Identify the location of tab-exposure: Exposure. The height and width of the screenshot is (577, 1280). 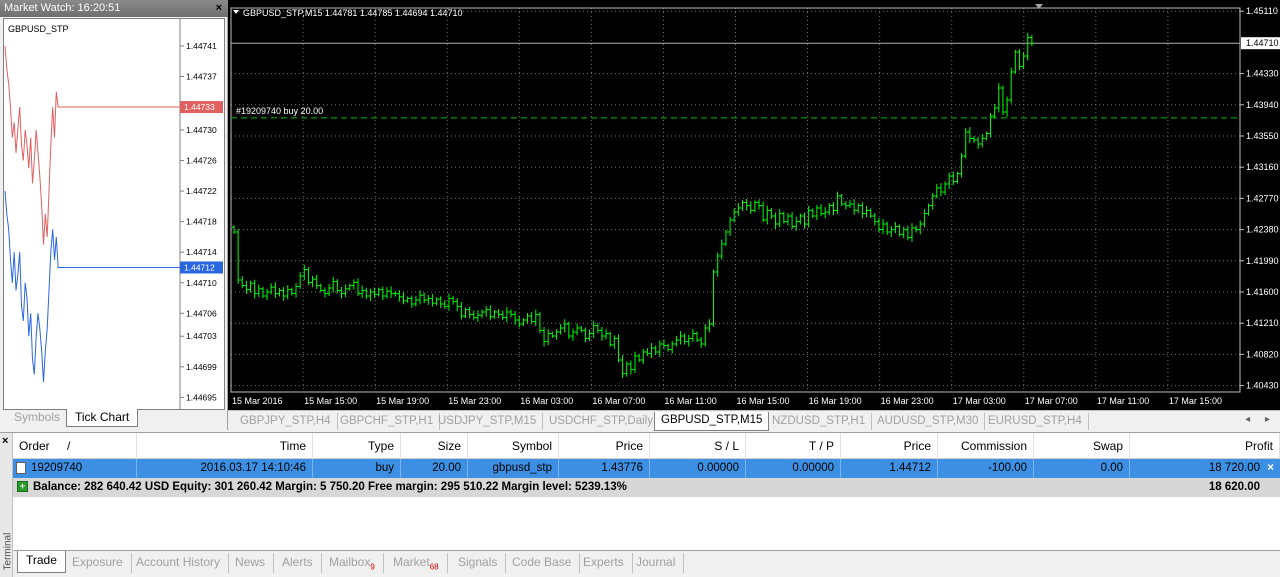
(98, 563).